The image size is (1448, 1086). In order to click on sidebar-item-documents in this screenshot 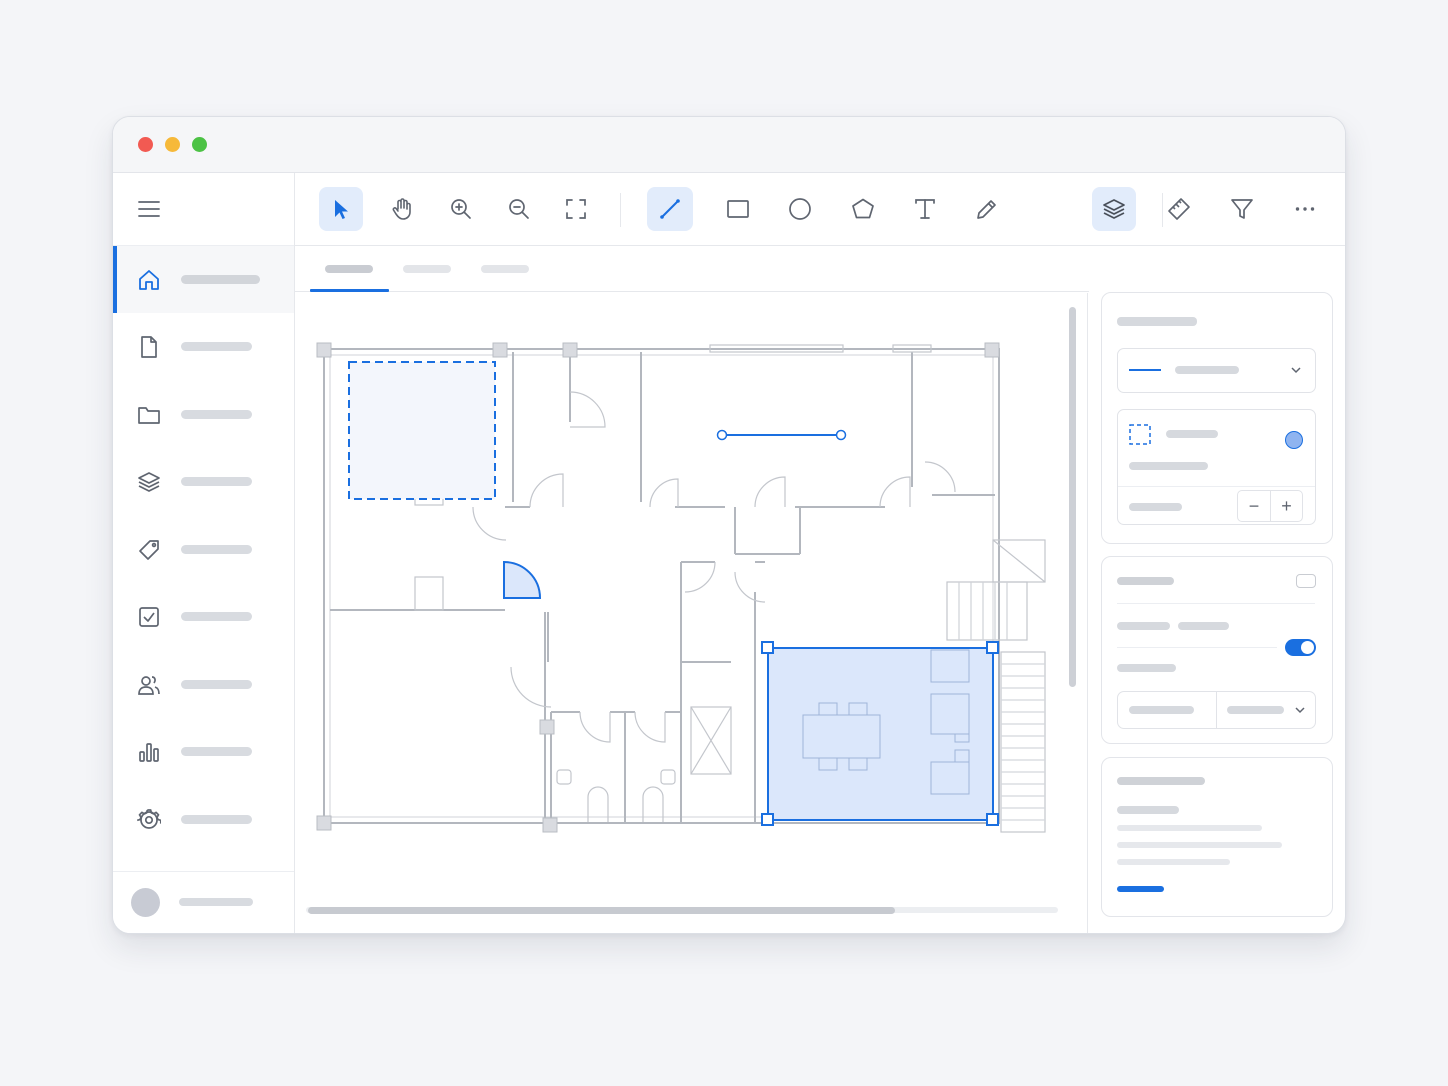, I will do `click(203, 346)`.